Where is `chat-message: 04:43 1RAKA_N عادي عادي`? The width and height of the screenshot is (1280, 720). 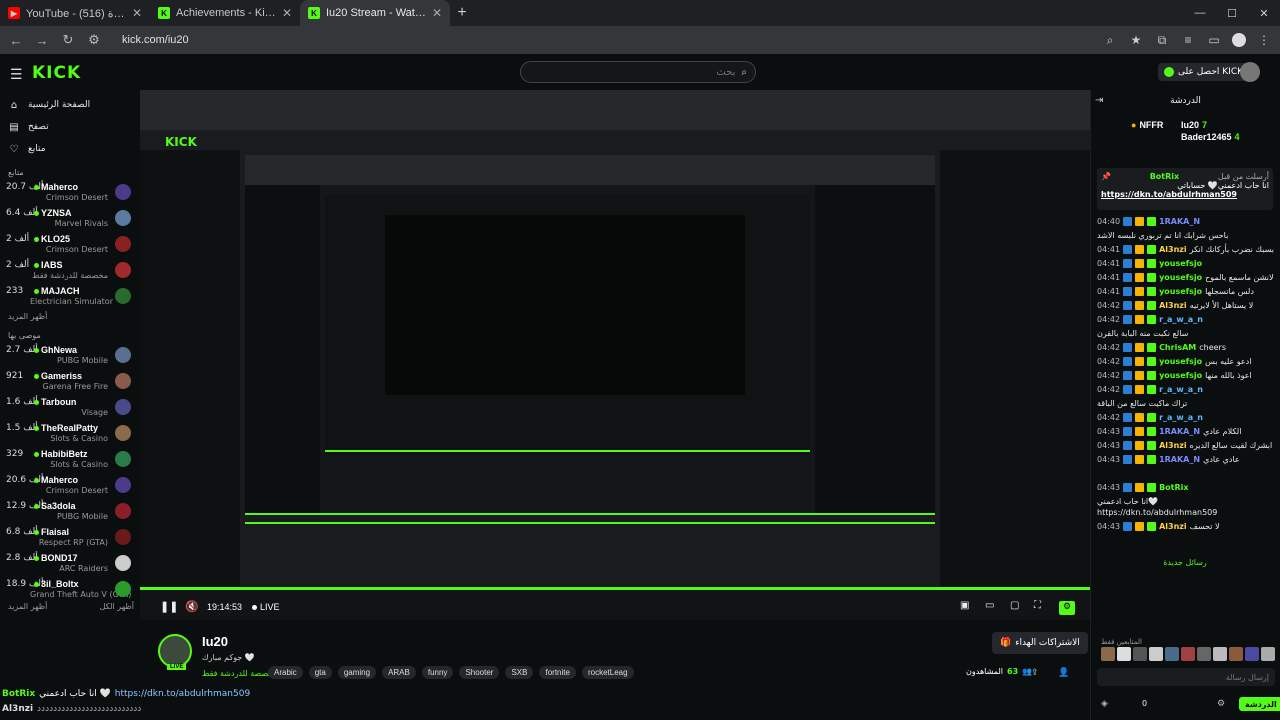 chat-message: 04:43 1RAKA_N عادي عادي is located at coordinates (1187, 459).